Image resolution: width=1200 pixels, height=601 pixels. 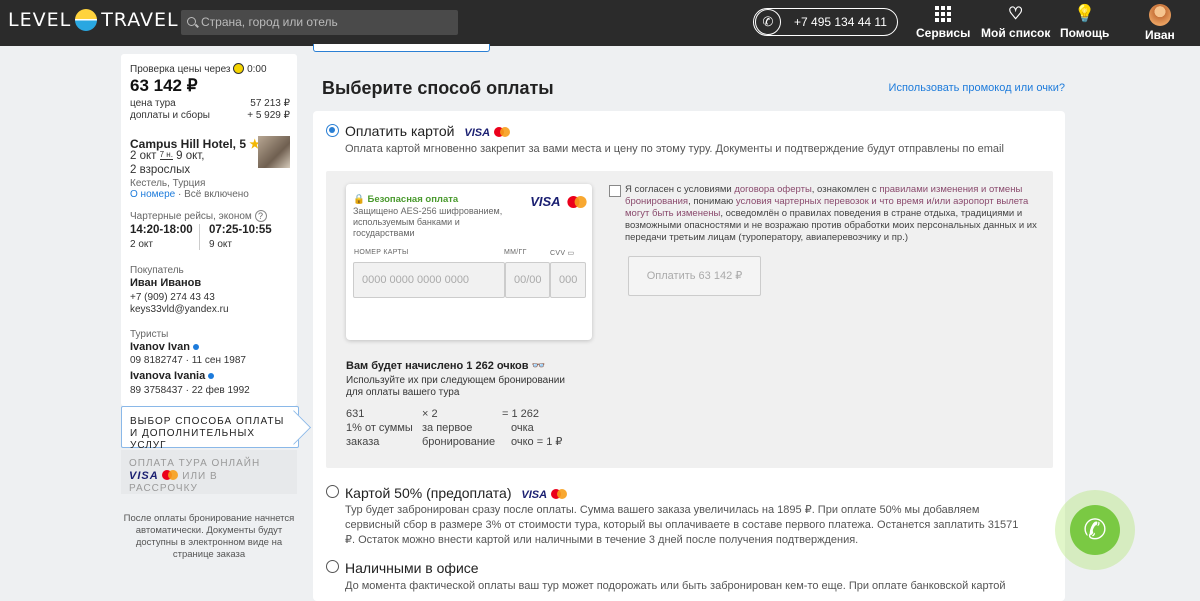 I want to click on card-number-input: 0000 0000 0000 0000, so click(x=429, y=280).